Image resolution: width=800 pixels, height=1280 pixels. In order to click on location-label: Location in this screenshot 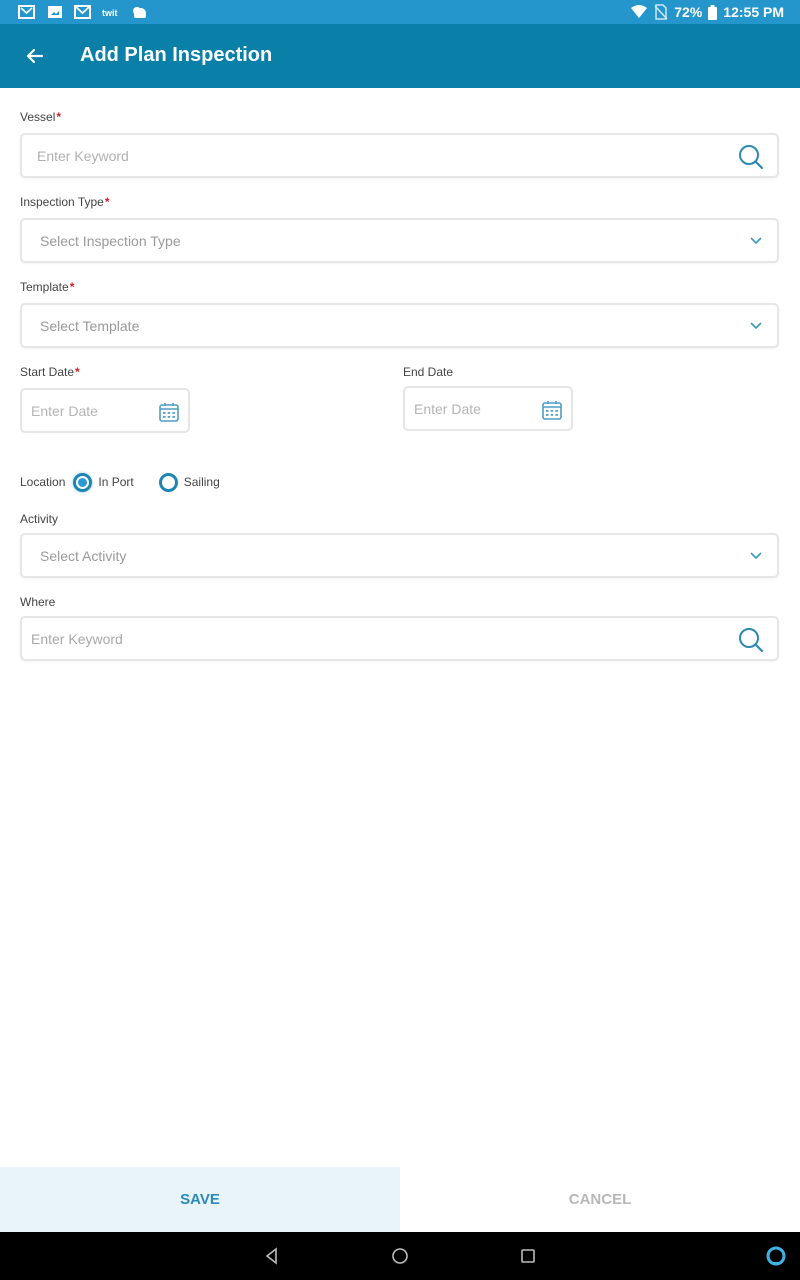, I will do `click(43, 482)`.